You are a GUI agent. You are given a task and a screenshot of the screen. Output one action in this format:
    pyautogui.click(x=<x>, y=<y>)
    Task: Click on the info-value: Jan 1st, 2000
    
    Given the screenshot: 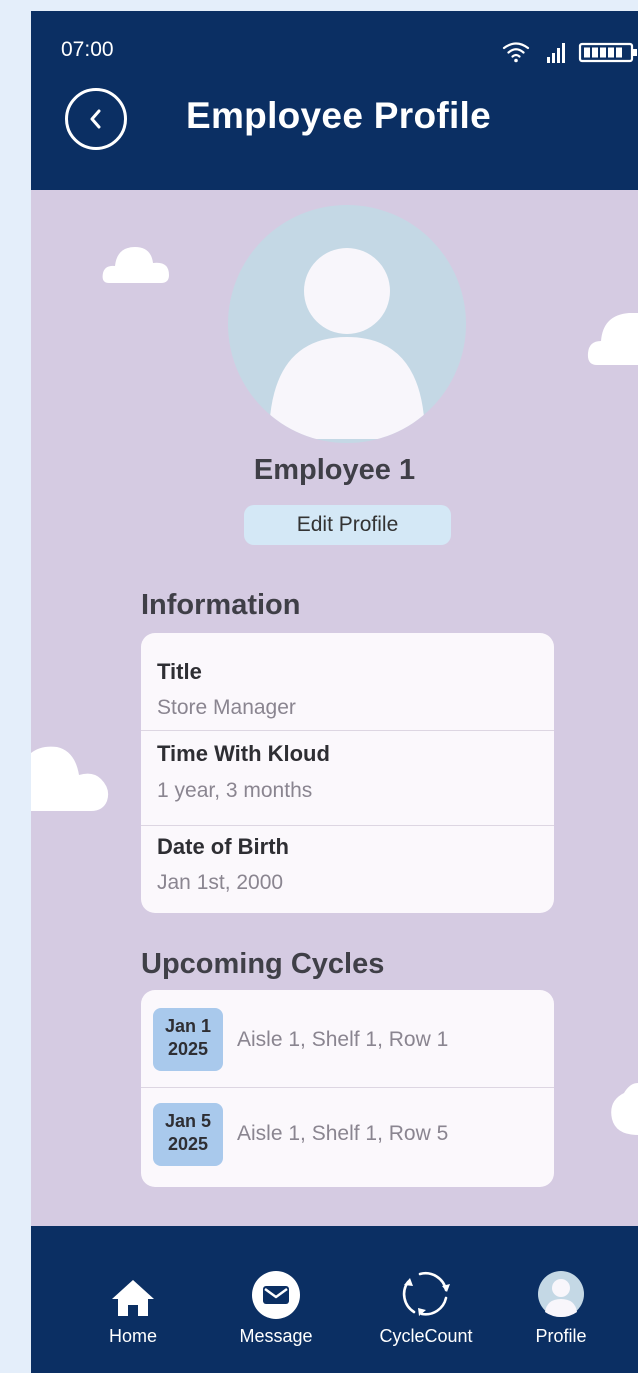 What is the action you would take?
    pyautogui.click(x=220, y=882)
    